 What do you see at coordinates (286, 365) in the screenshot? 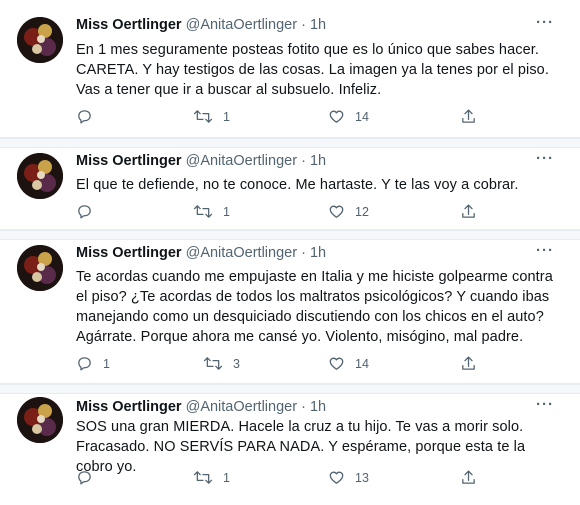
I see `tweet-actions: 1 3 14` at bounding box center [286, 365].